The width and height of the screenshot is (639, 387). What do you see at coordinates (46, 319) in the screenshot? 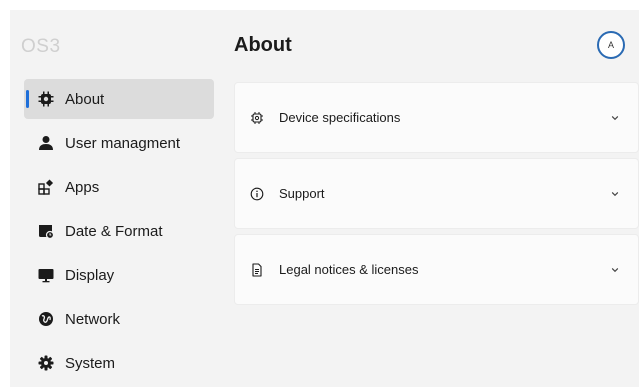
I see `globe-icon` at bounding box center [46, 319].